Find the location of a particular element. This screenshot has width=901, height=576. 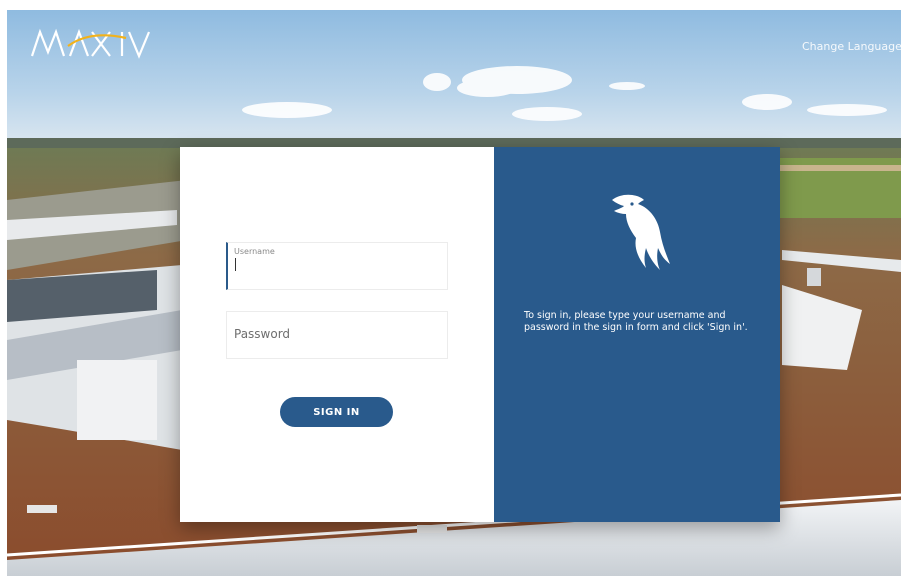

username-field: Username is located at coordinates (337, 266).